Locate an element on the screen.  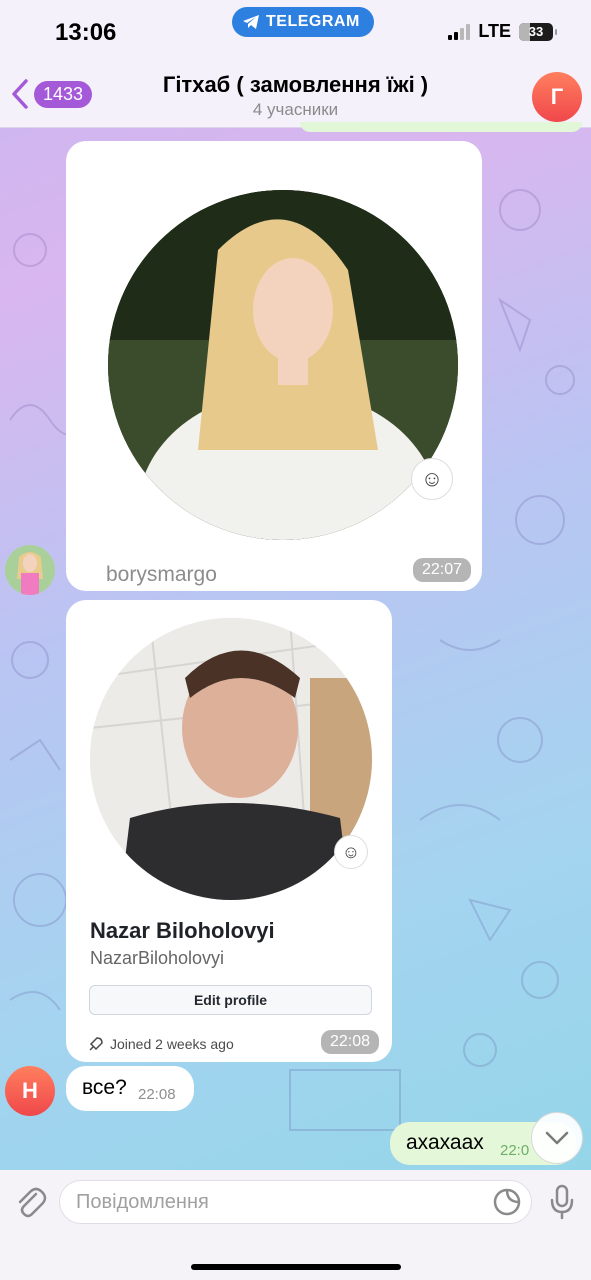
battery-level: 33 is located at coordinates (536, 31).